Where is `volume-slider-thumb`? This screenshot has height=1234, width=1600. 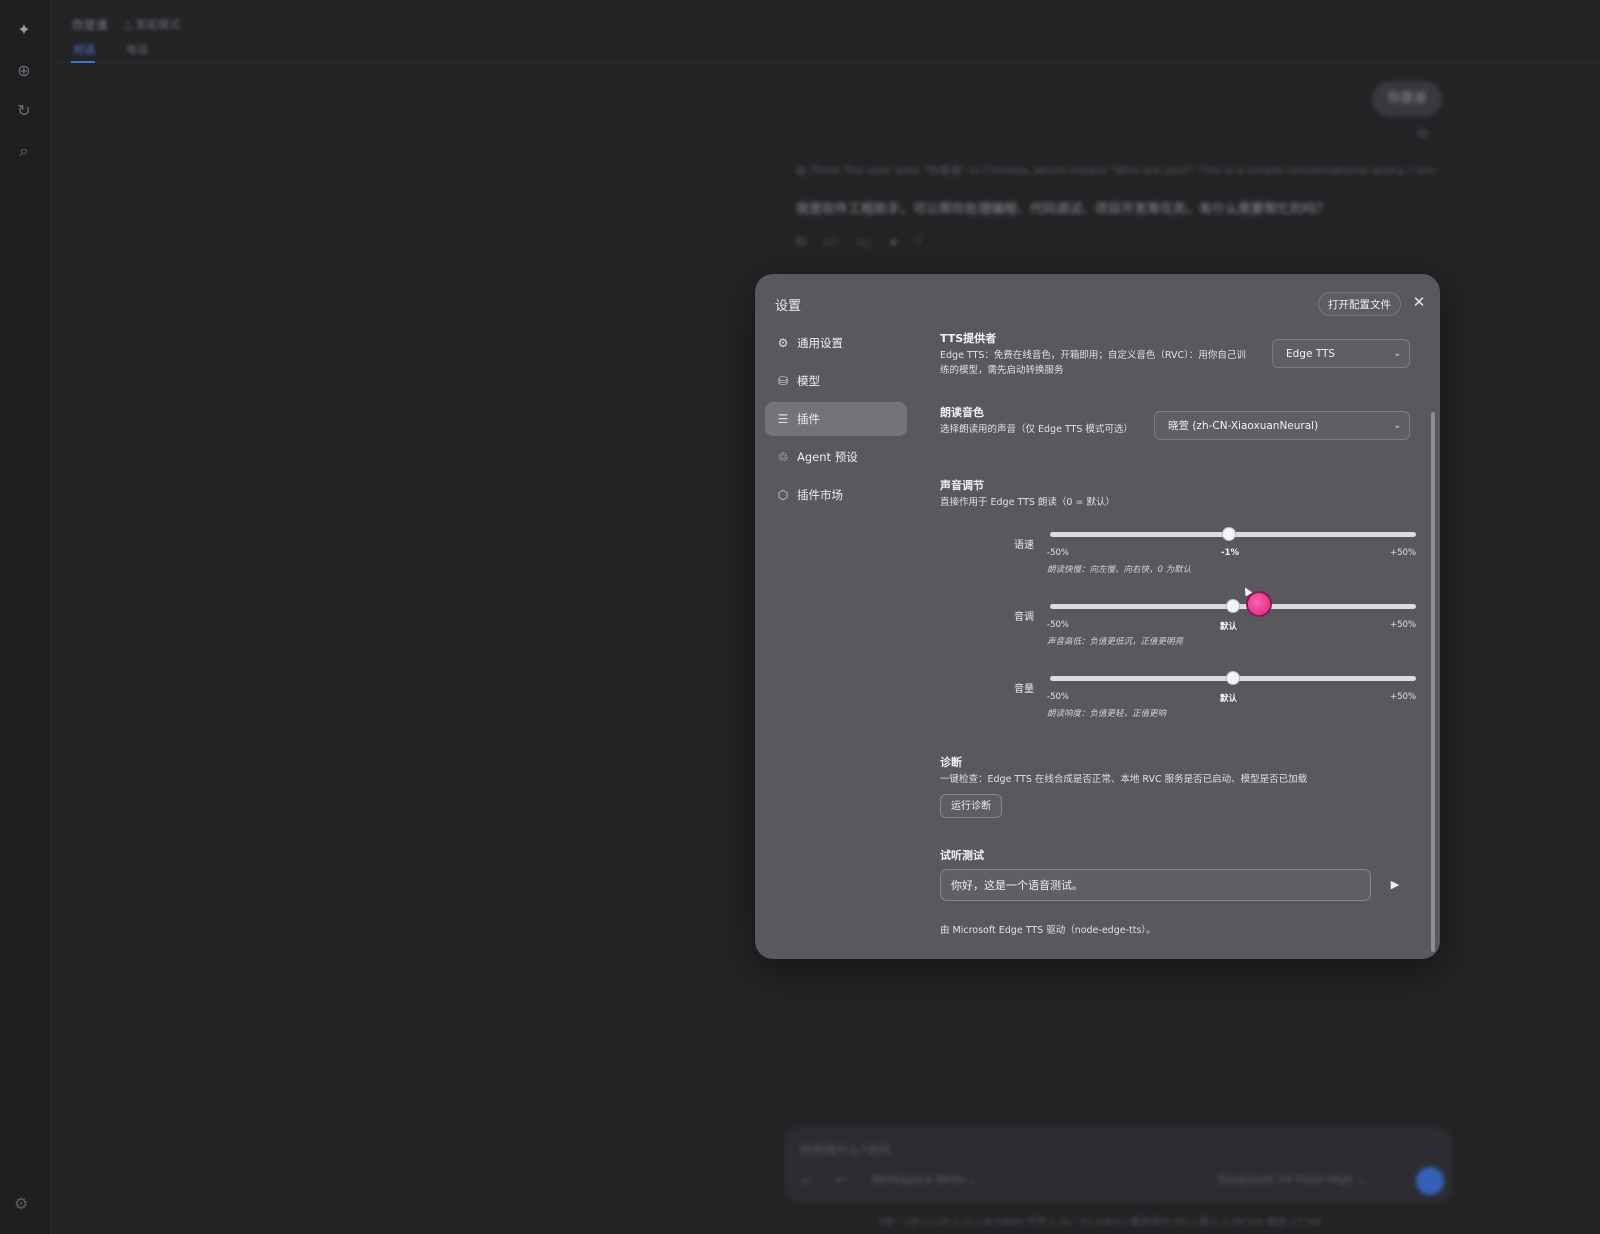 volume-slider-thumb is located at coordinates (1233, 678).